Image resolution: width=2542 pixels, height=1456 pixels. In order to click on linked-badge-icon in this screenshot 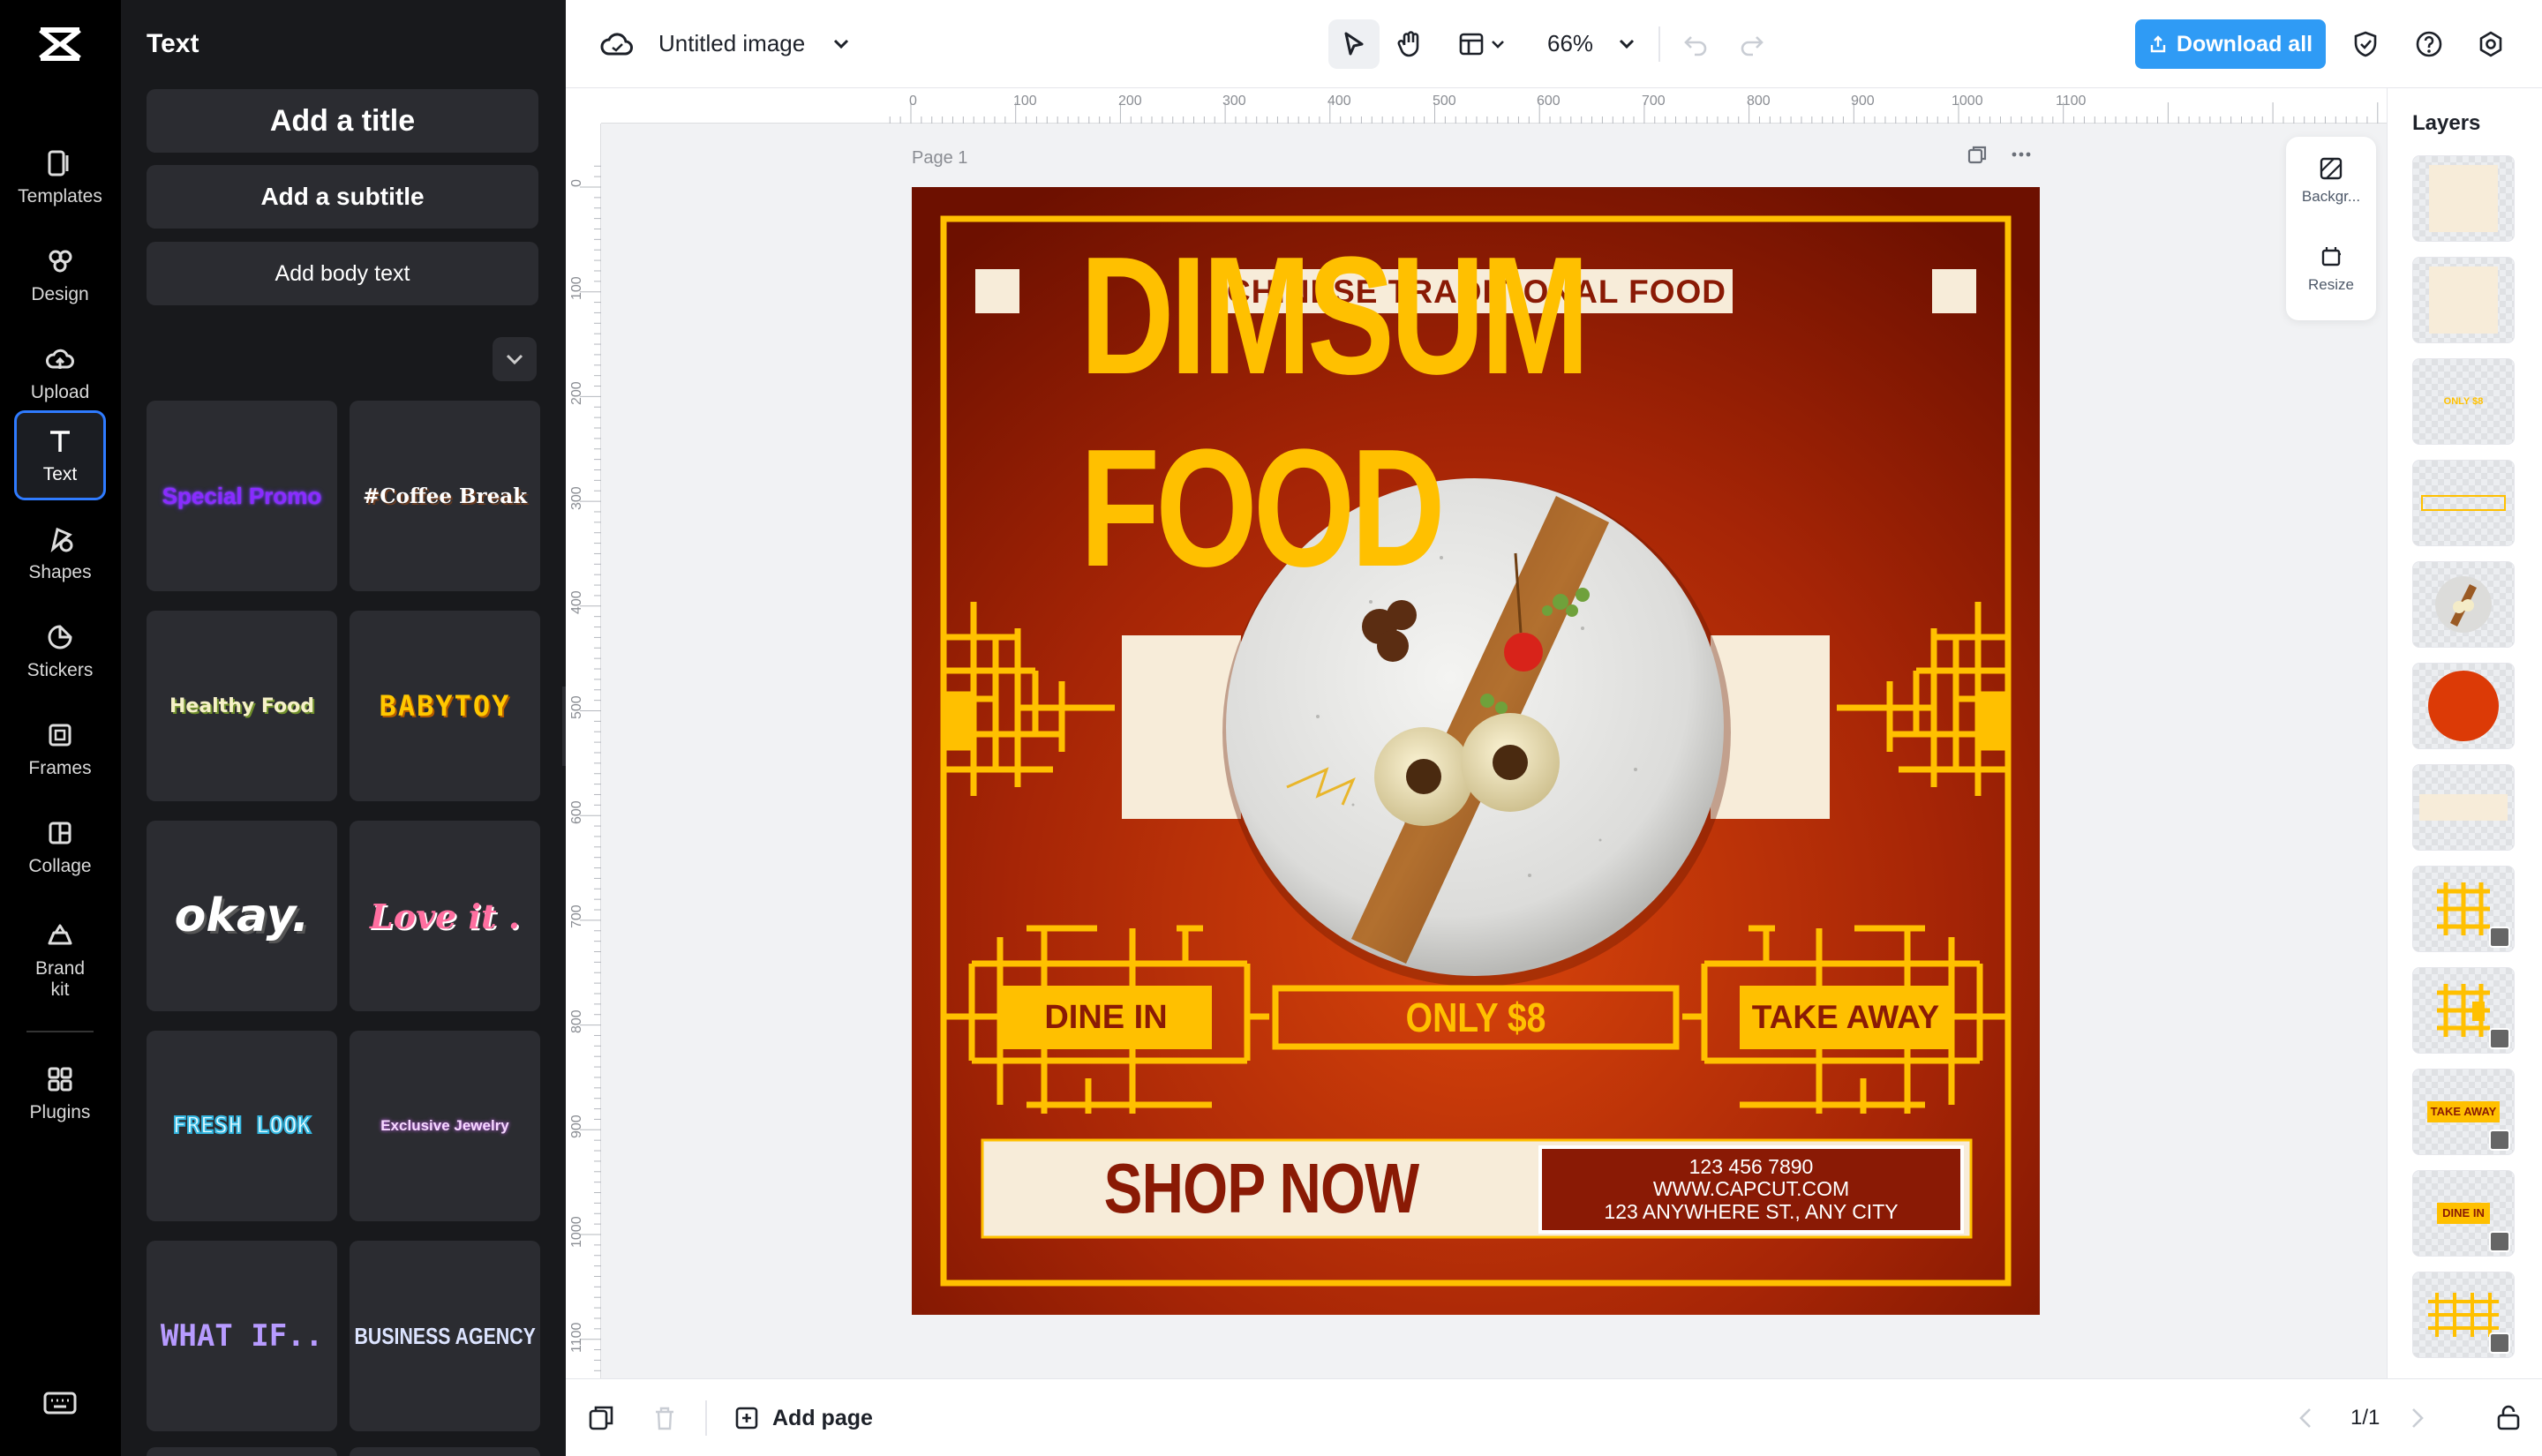, I will do `click(2499, 1140)`.